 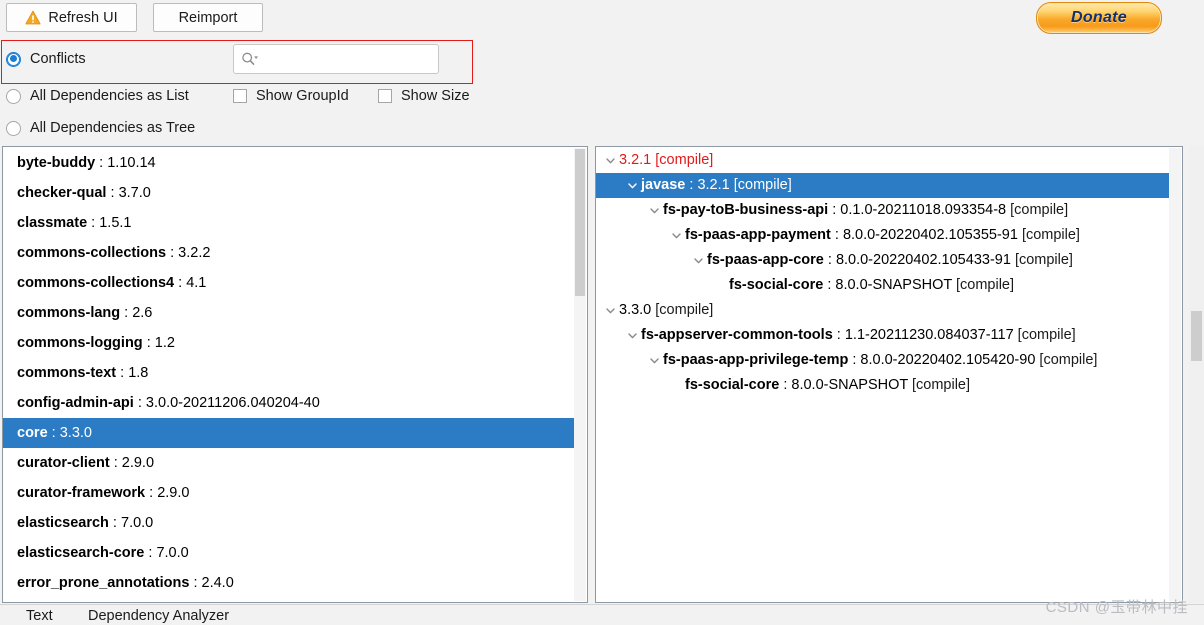 What do you see at coordinates (580, 374) in the screenshot?
I see `dependency-list-scrollbar` at bounding box center [580, 374].